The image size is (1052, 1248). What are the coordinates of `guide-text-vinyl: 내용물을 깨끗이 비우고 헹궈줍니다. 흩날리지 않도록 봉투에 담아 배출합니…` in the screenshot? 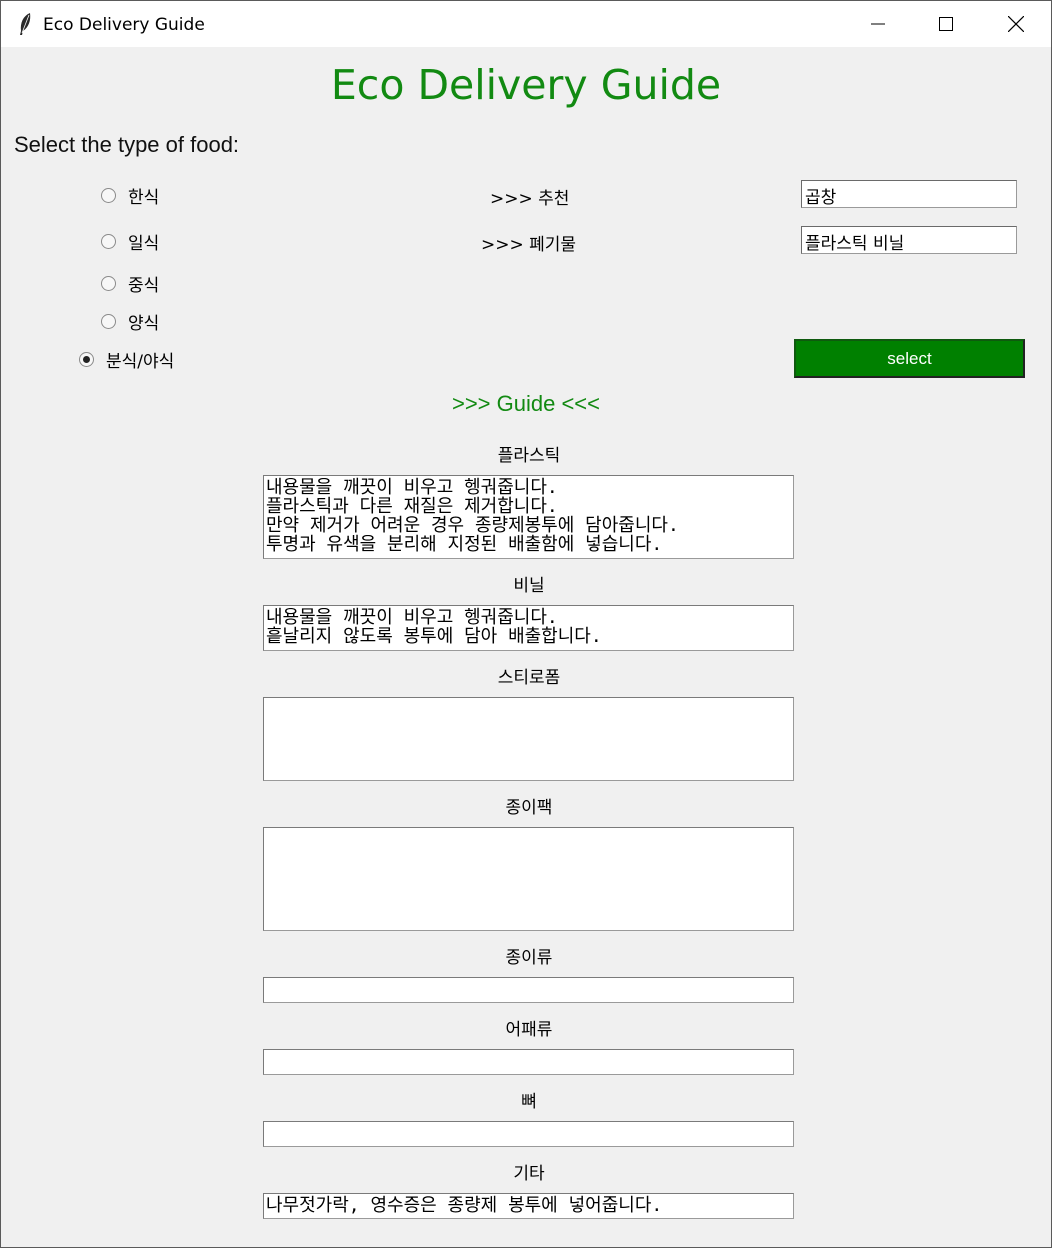 It's located at (528, 628).